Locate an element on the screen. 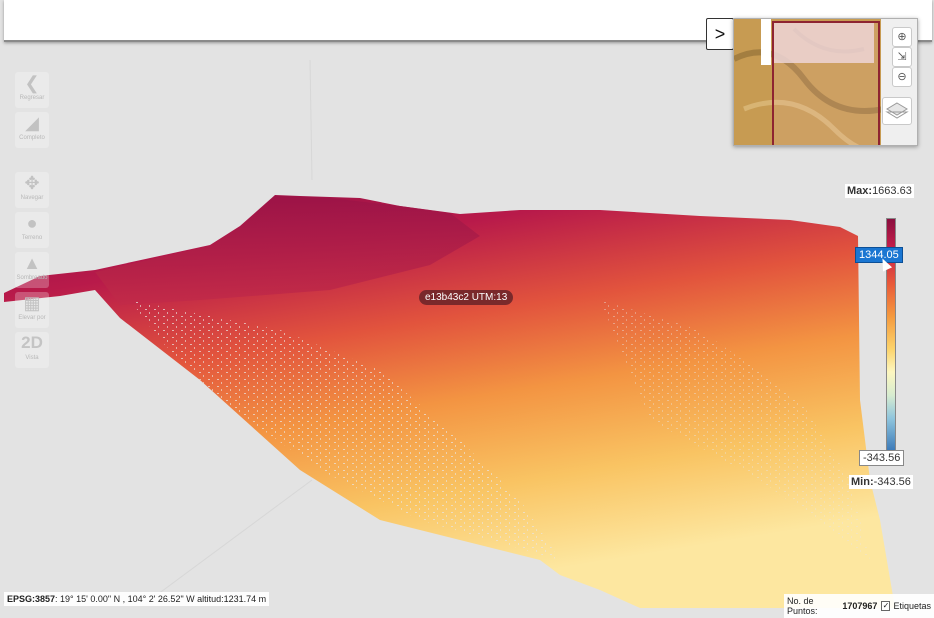 This screenshot has width=934, height=618. scale-min: Min:-343.56 is located at coordinates (881, 482).